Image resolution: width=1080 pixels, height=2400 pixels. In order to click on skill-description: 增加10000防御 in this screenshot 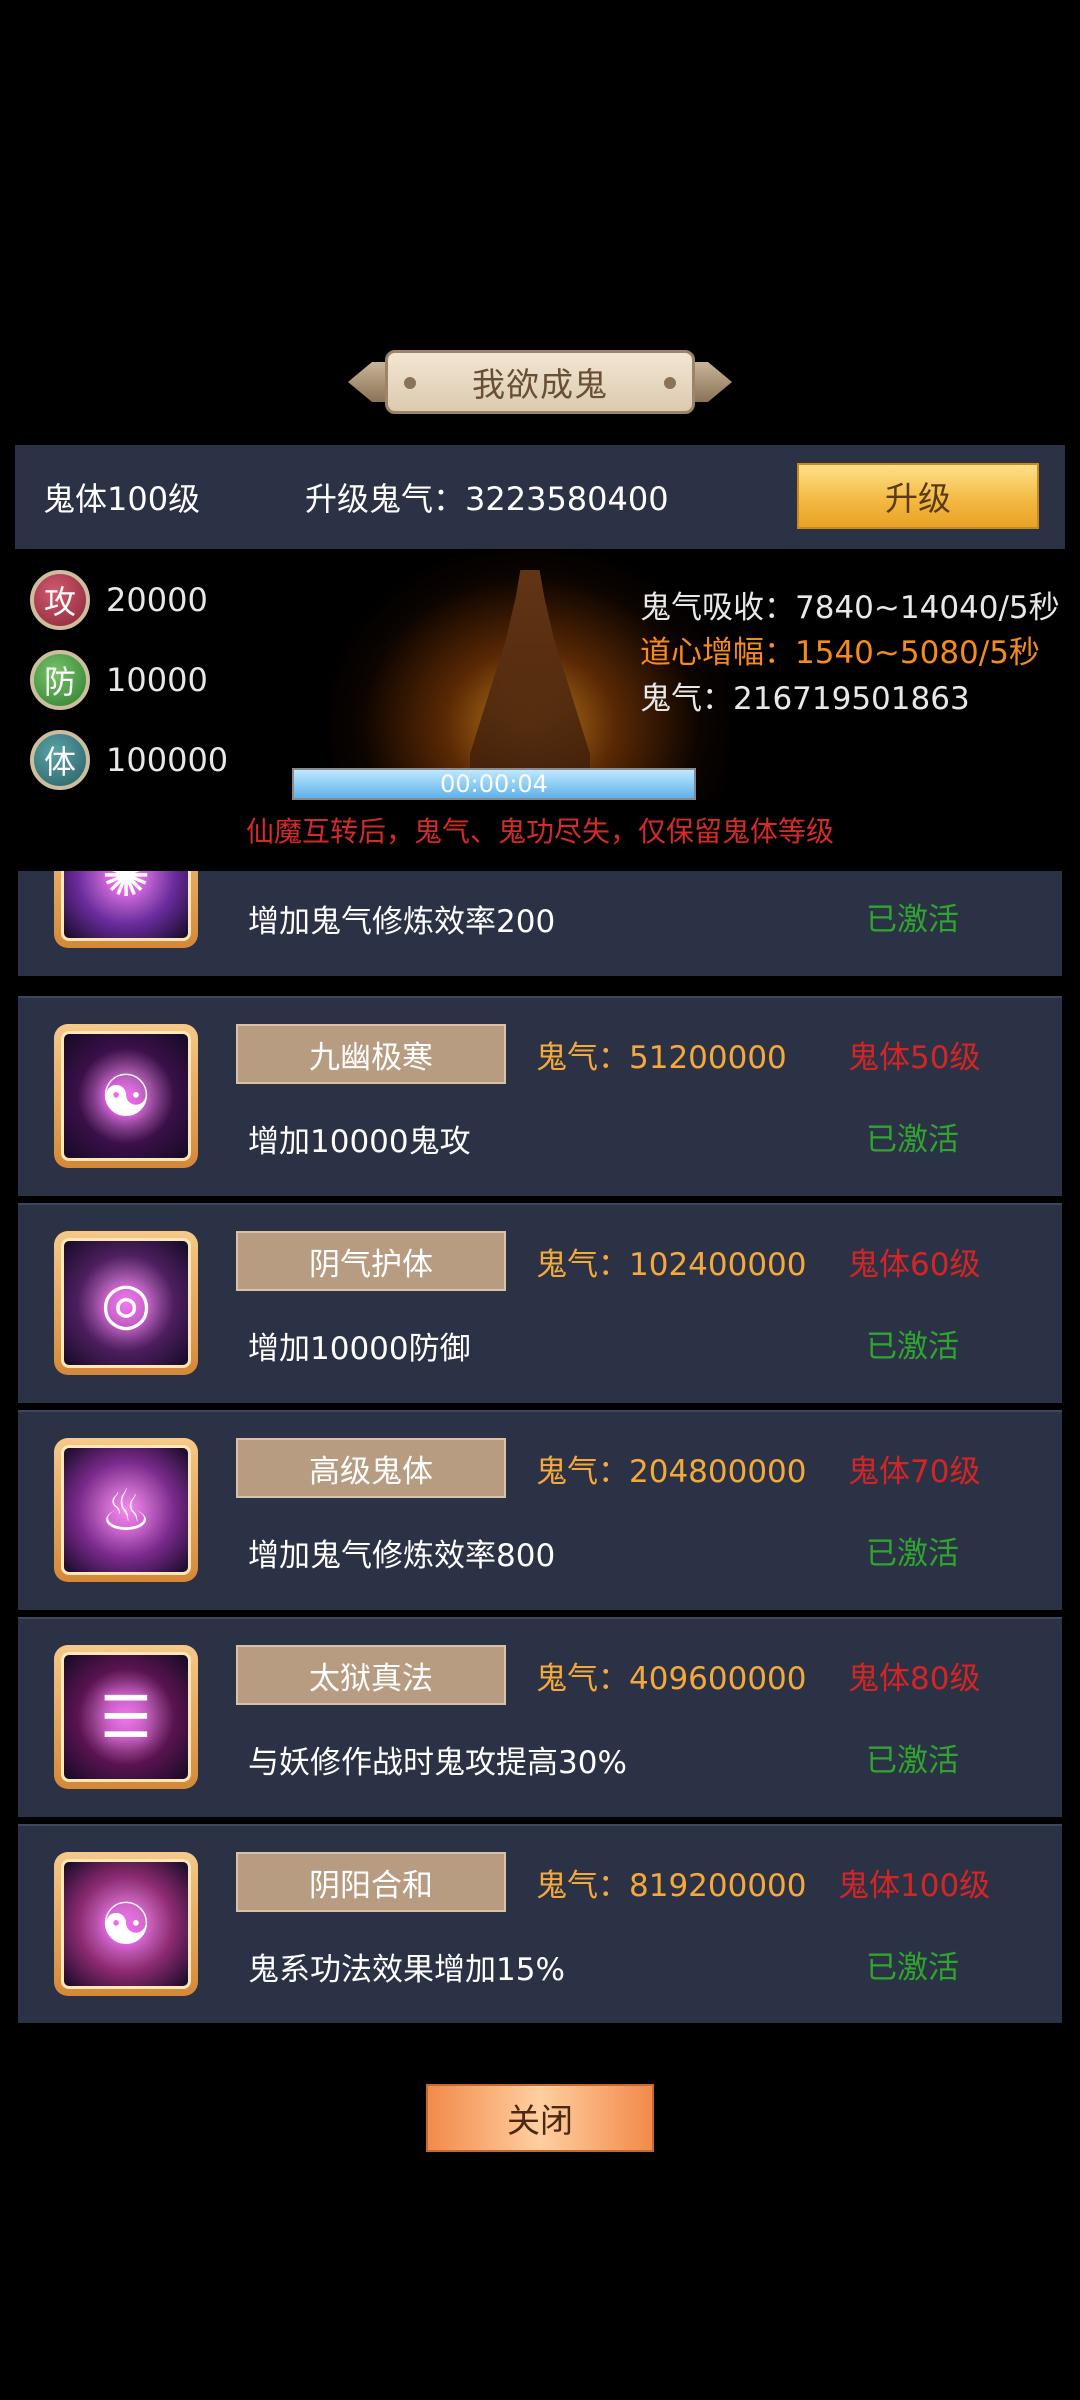, I will do `click(359, 1349)`.